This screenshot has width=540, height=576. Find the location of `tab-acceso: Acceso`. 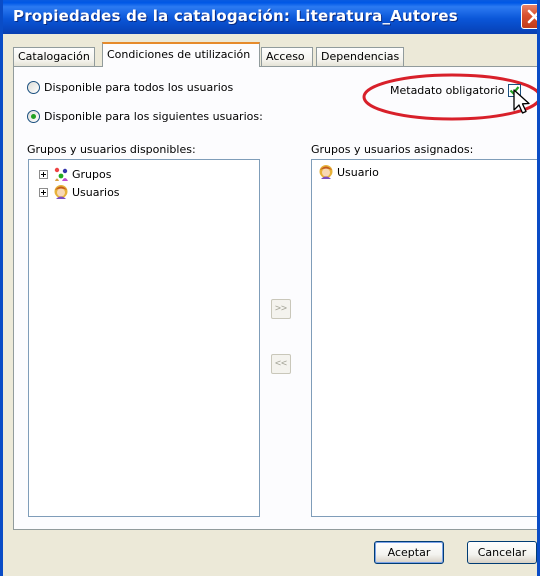

tab-acceso: Acceso is located at coordinates (287, 56).